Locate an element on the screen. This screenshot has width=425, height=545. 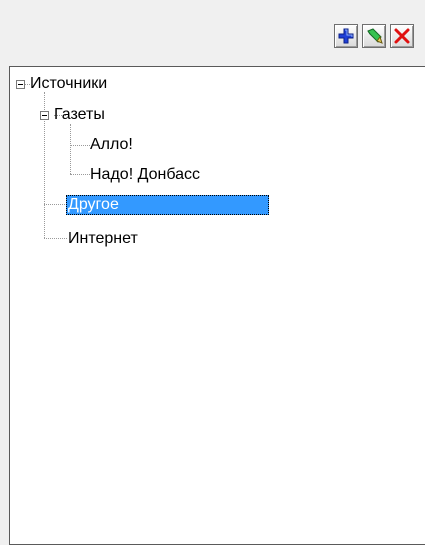
tree-node-newspapers: Газеты is located at coordinates (79, 115).